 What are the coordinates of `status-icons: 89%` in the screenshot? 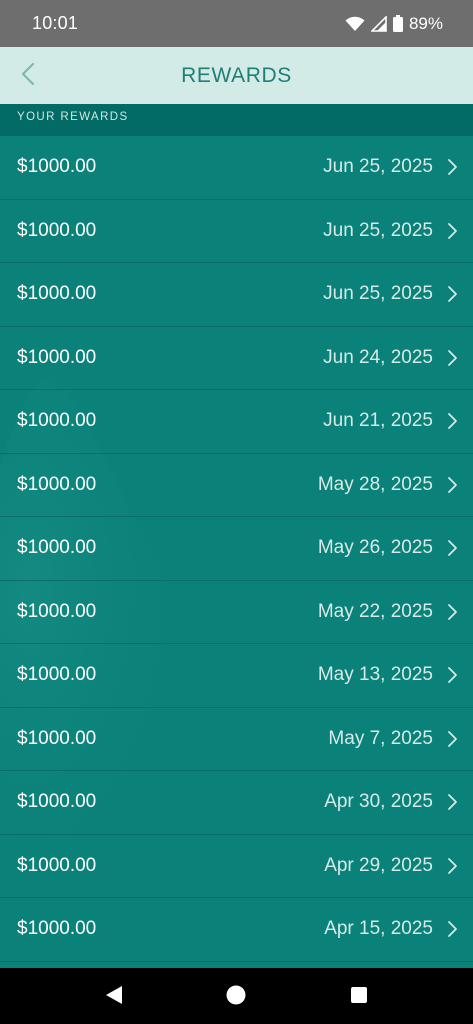 It's located at (394, 24).